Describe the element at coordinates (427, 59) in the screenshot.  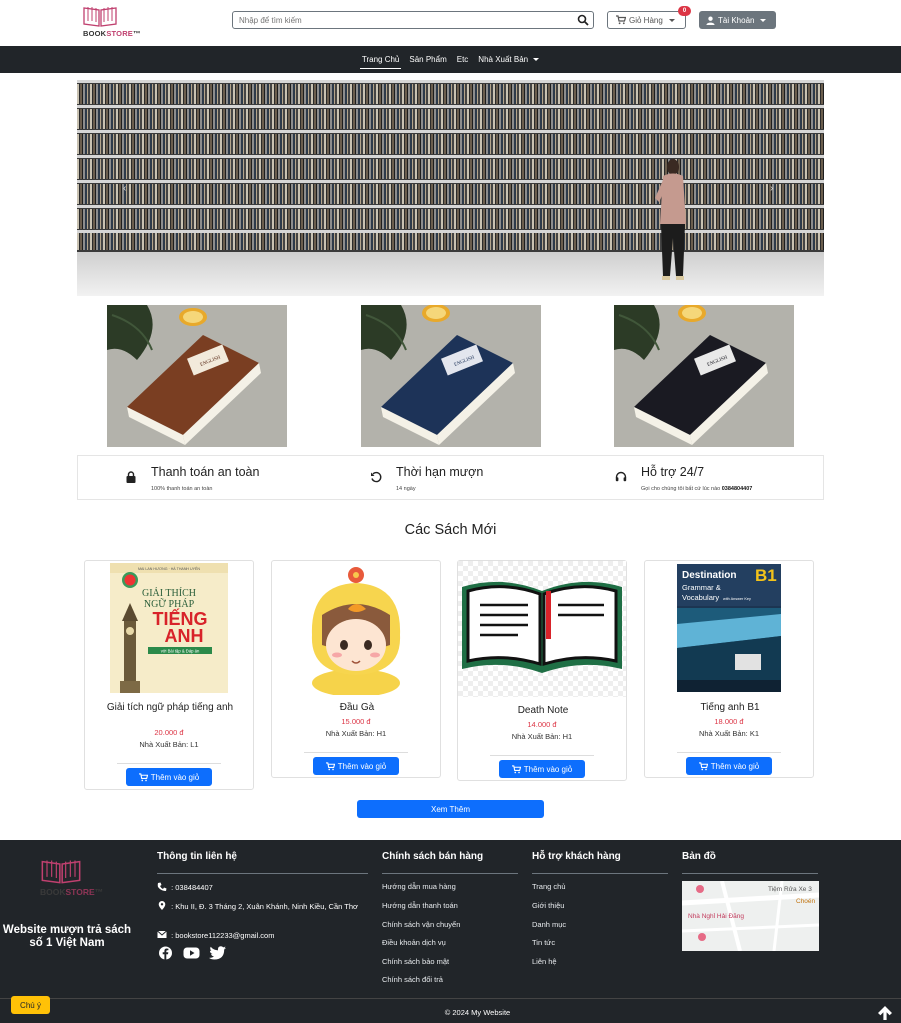
I see `nav-item-products: Sản Phẩm` at that location.